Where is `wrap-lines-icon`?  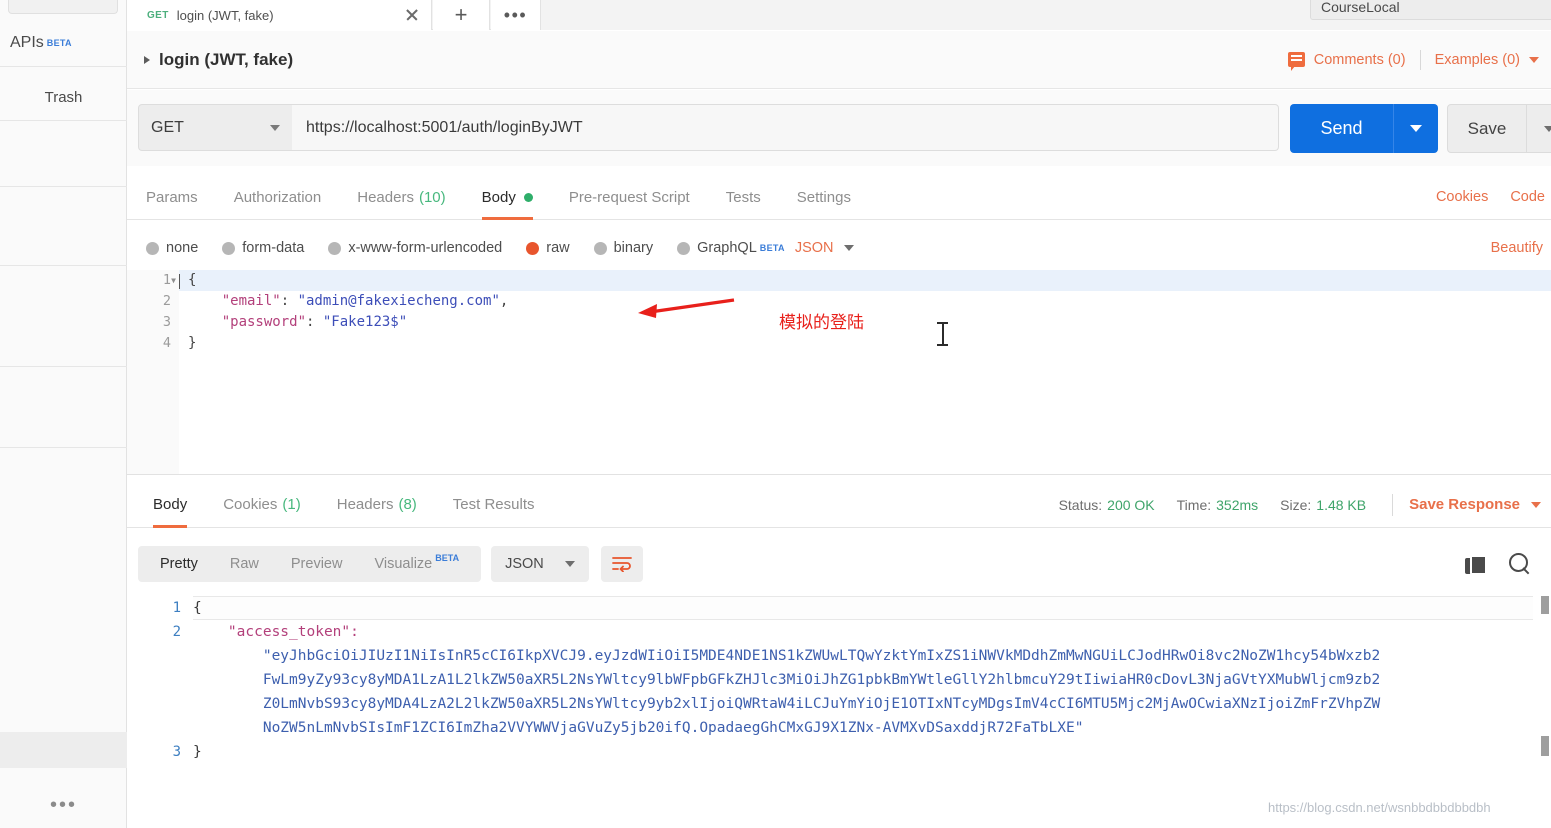 wrap-lines-icon is located at coordinates (622, 564).